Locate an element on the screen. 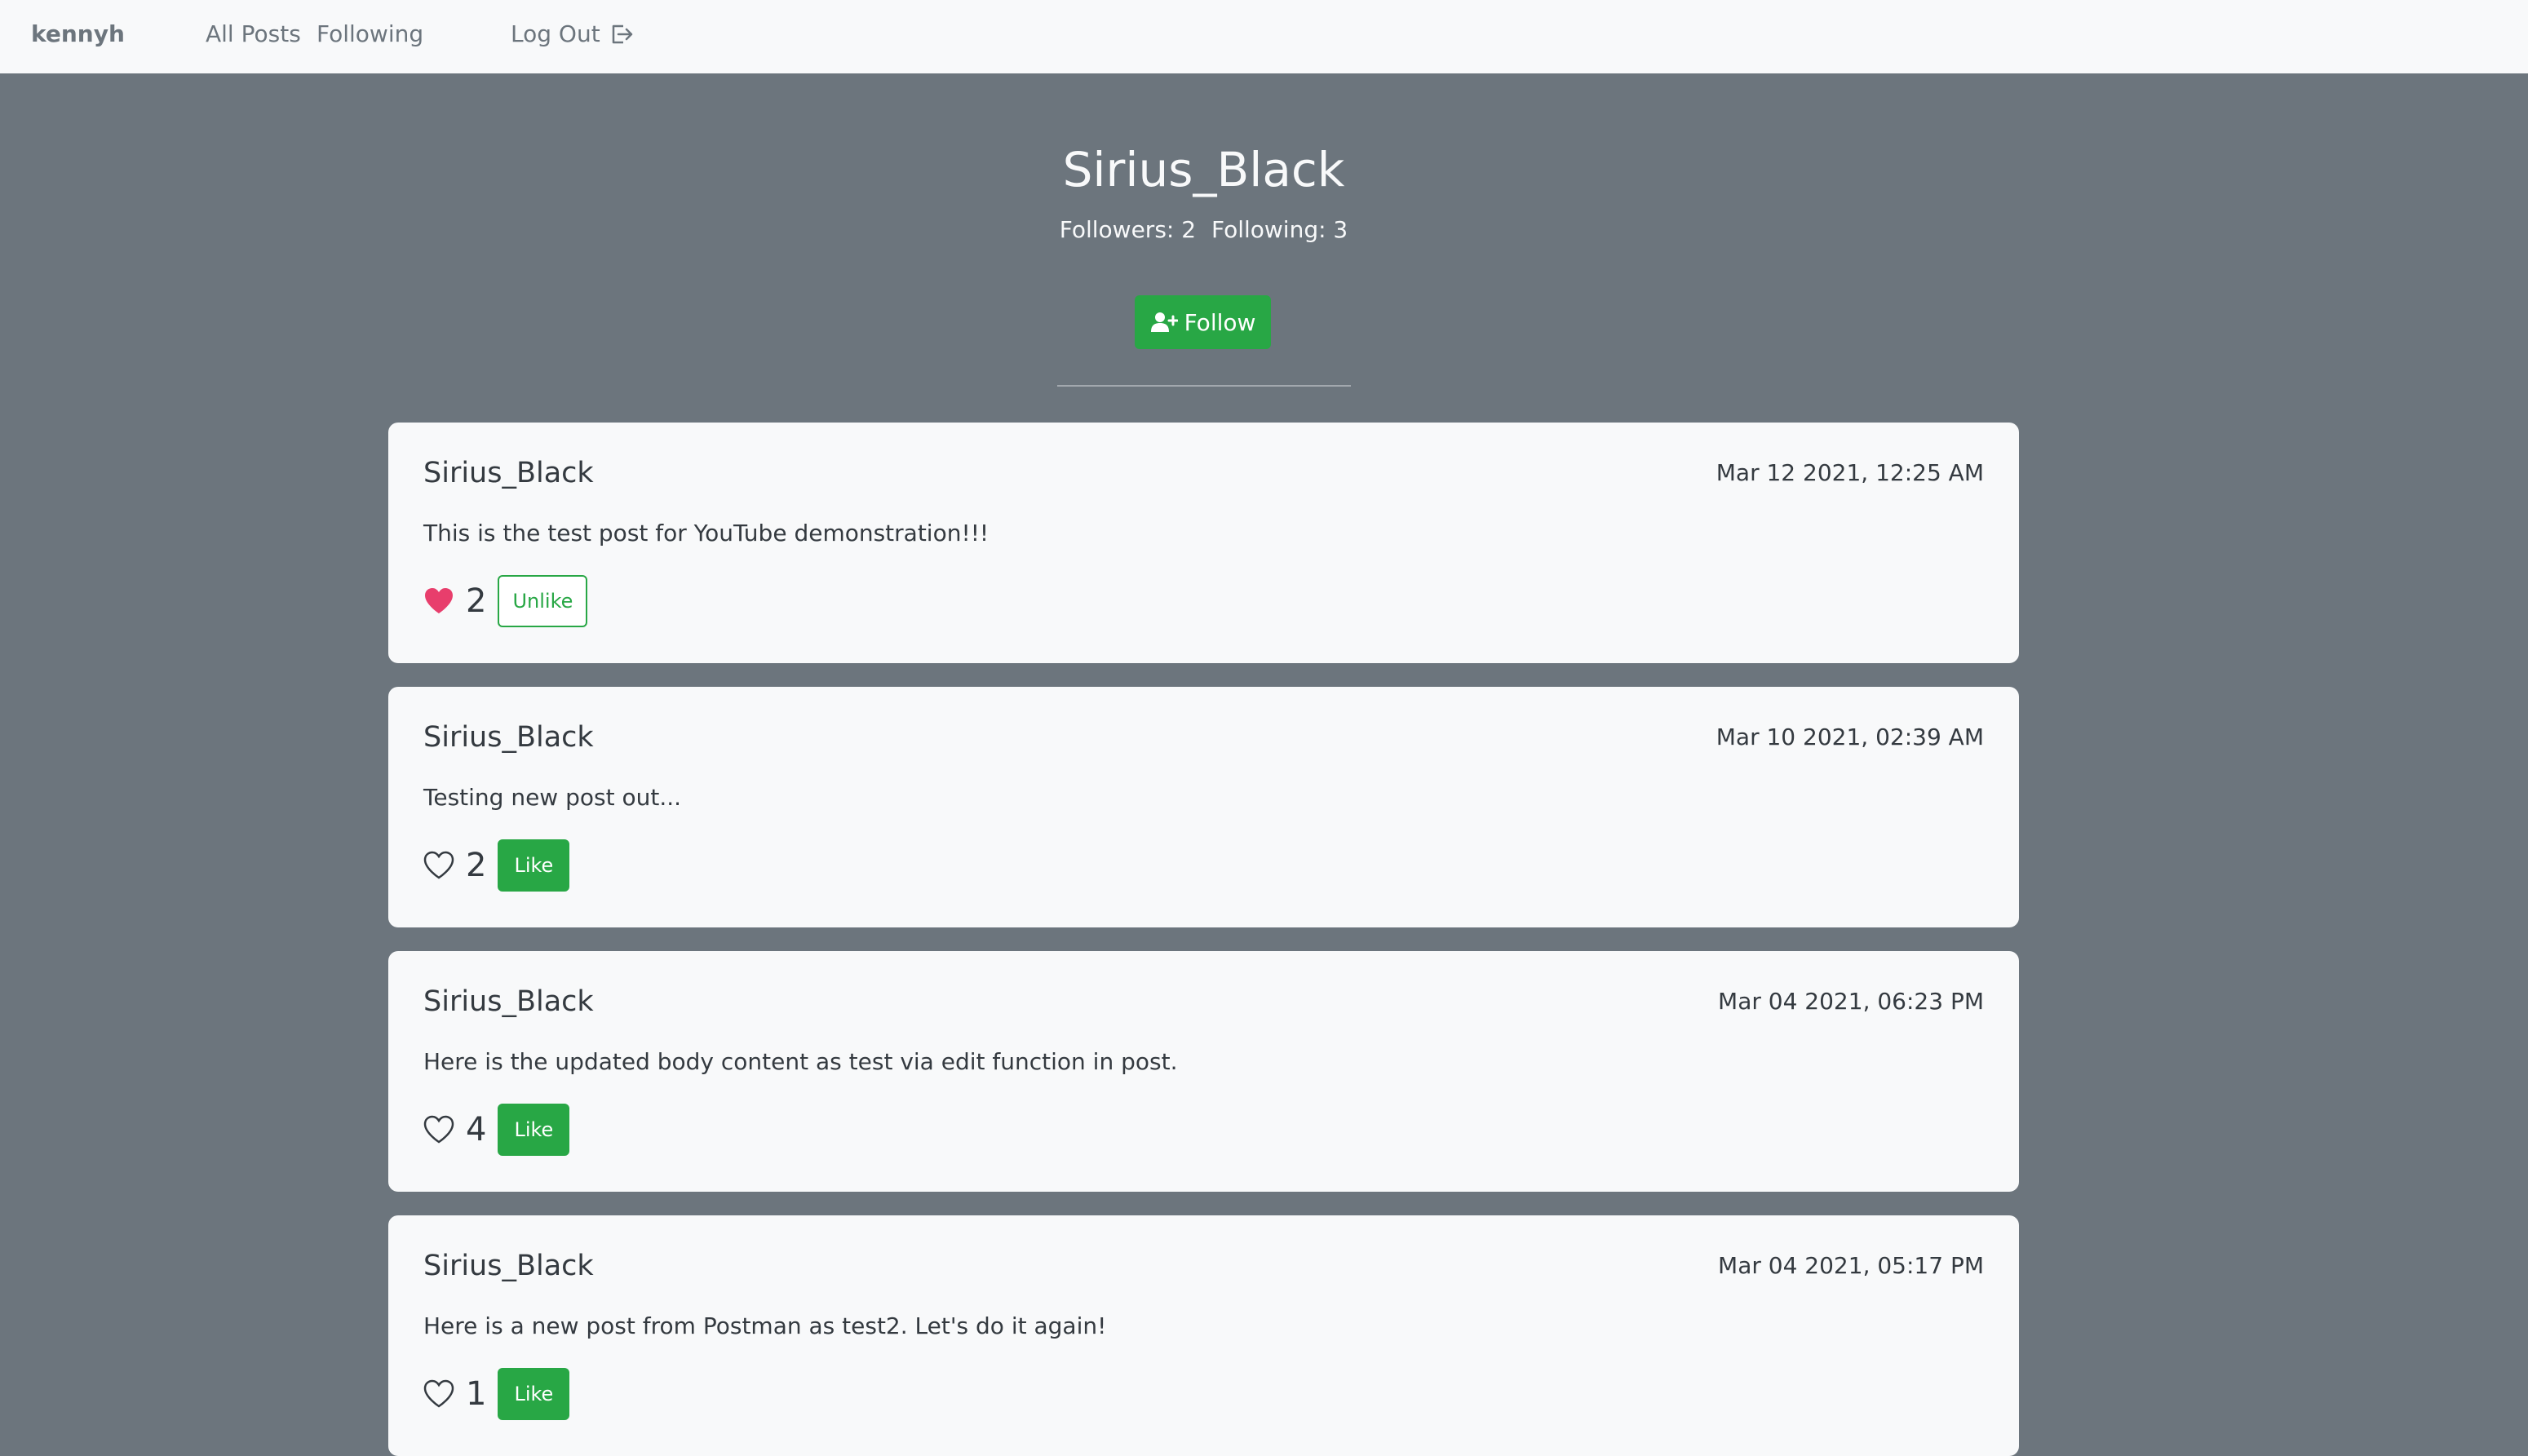 This screenshot has height=1456, width=2528. post-actions: 1 Like is located at coordinates (496, 1394).